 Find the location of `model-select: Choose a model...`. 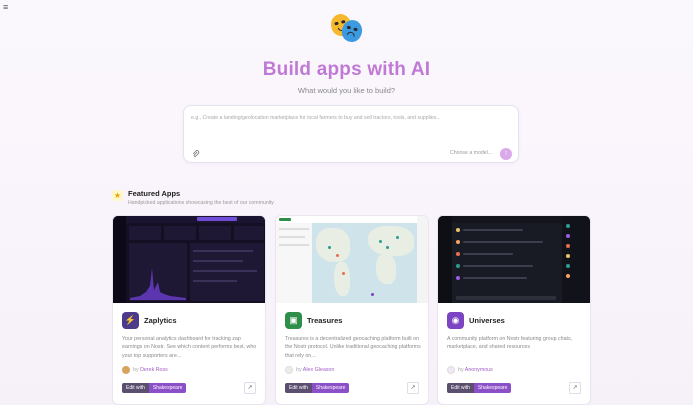

model-select: Choose a model... is located at coordinates (471, 153).